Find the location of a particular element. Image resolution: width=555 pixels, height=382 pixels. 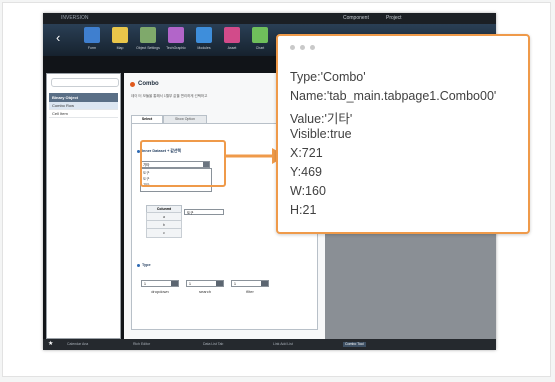

prop-name: Name:'tab_main.tabpage1.Combo00' is located at coordinates (393, 96).